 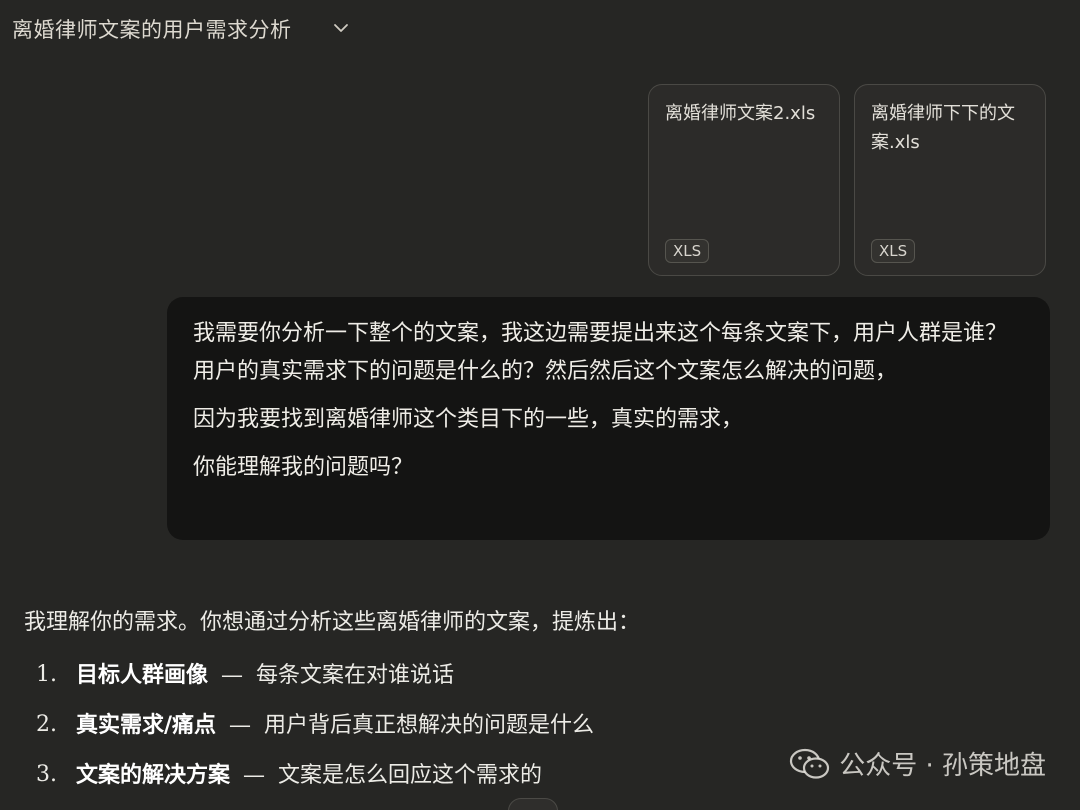 I want to click on list-item-text: 用户背后真正想解决的问题是什么, so click(x=429, y=725).